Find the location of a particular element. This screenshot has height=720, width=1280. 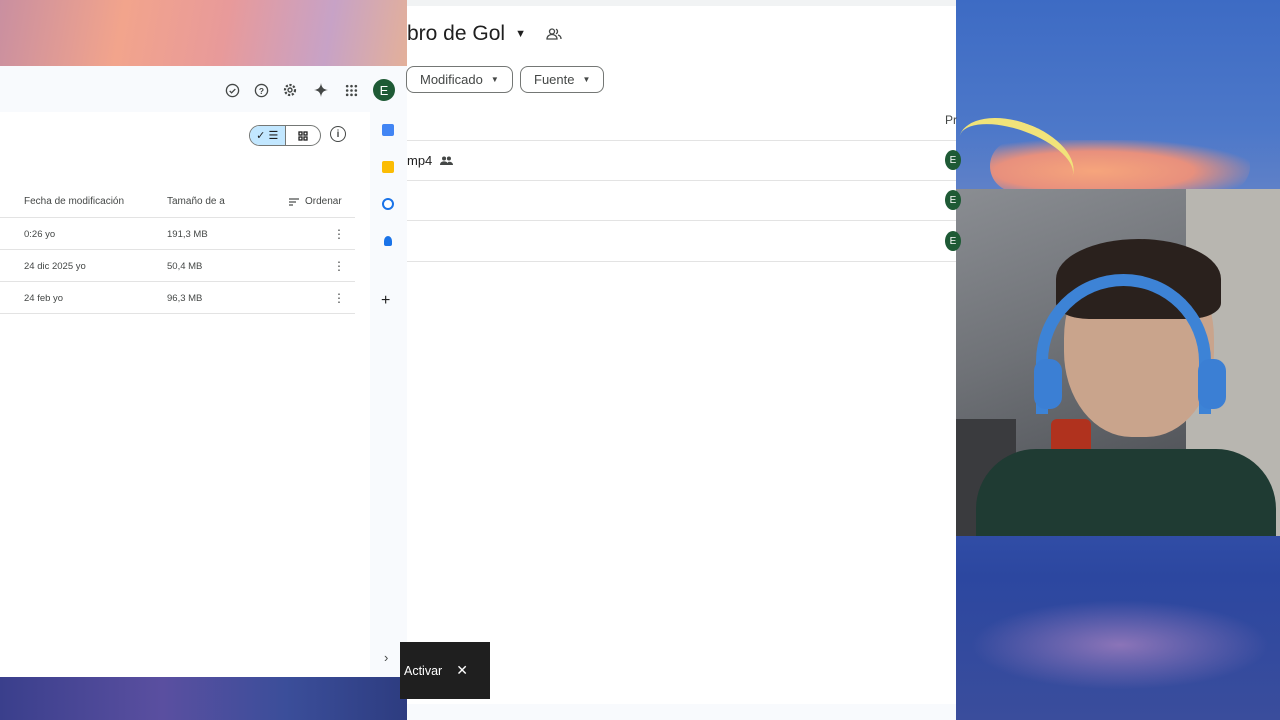

offline-ready-icon is located at coordinates (232, 90).